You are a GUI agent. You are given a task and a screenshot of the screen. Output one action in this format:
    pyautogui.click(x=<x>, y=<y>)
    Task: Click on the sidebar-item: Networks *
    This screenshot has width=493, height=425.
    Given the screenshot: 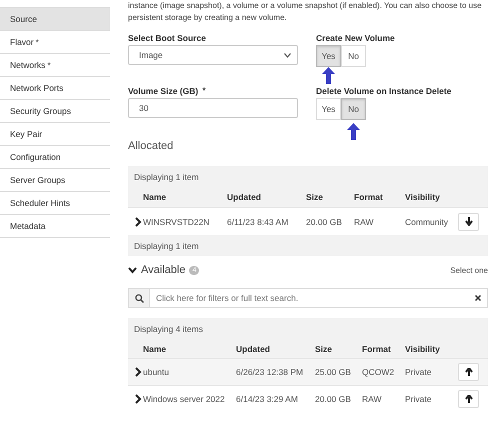 What is the action you would take?
    pyautogui.click(x=55, y=65)
    